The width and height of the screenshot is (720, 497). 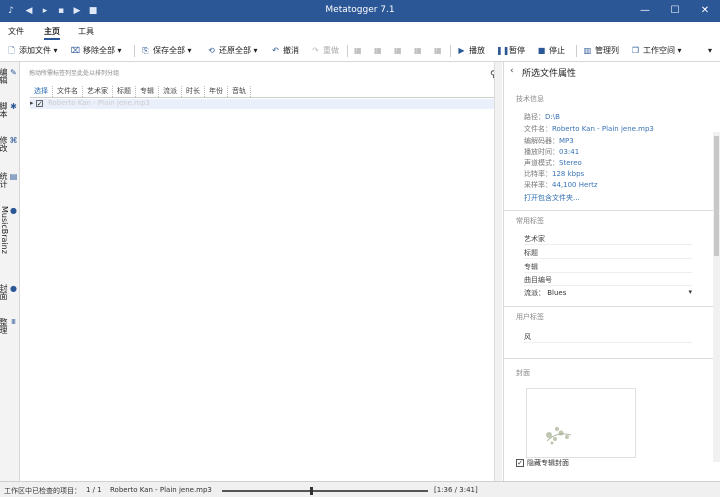 What do you see at coordinates (589, 129) in the screenshot?
I see `filename-info: 文件名：Roberto Kan - Plain jene.mp3` at bounding box center [589, 129].